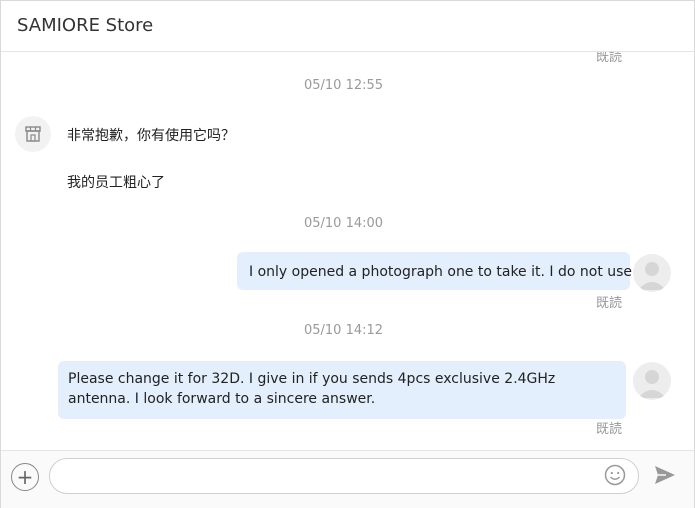 The image size is (695, 508). I want to click on store-avatar, so click(33, 134).